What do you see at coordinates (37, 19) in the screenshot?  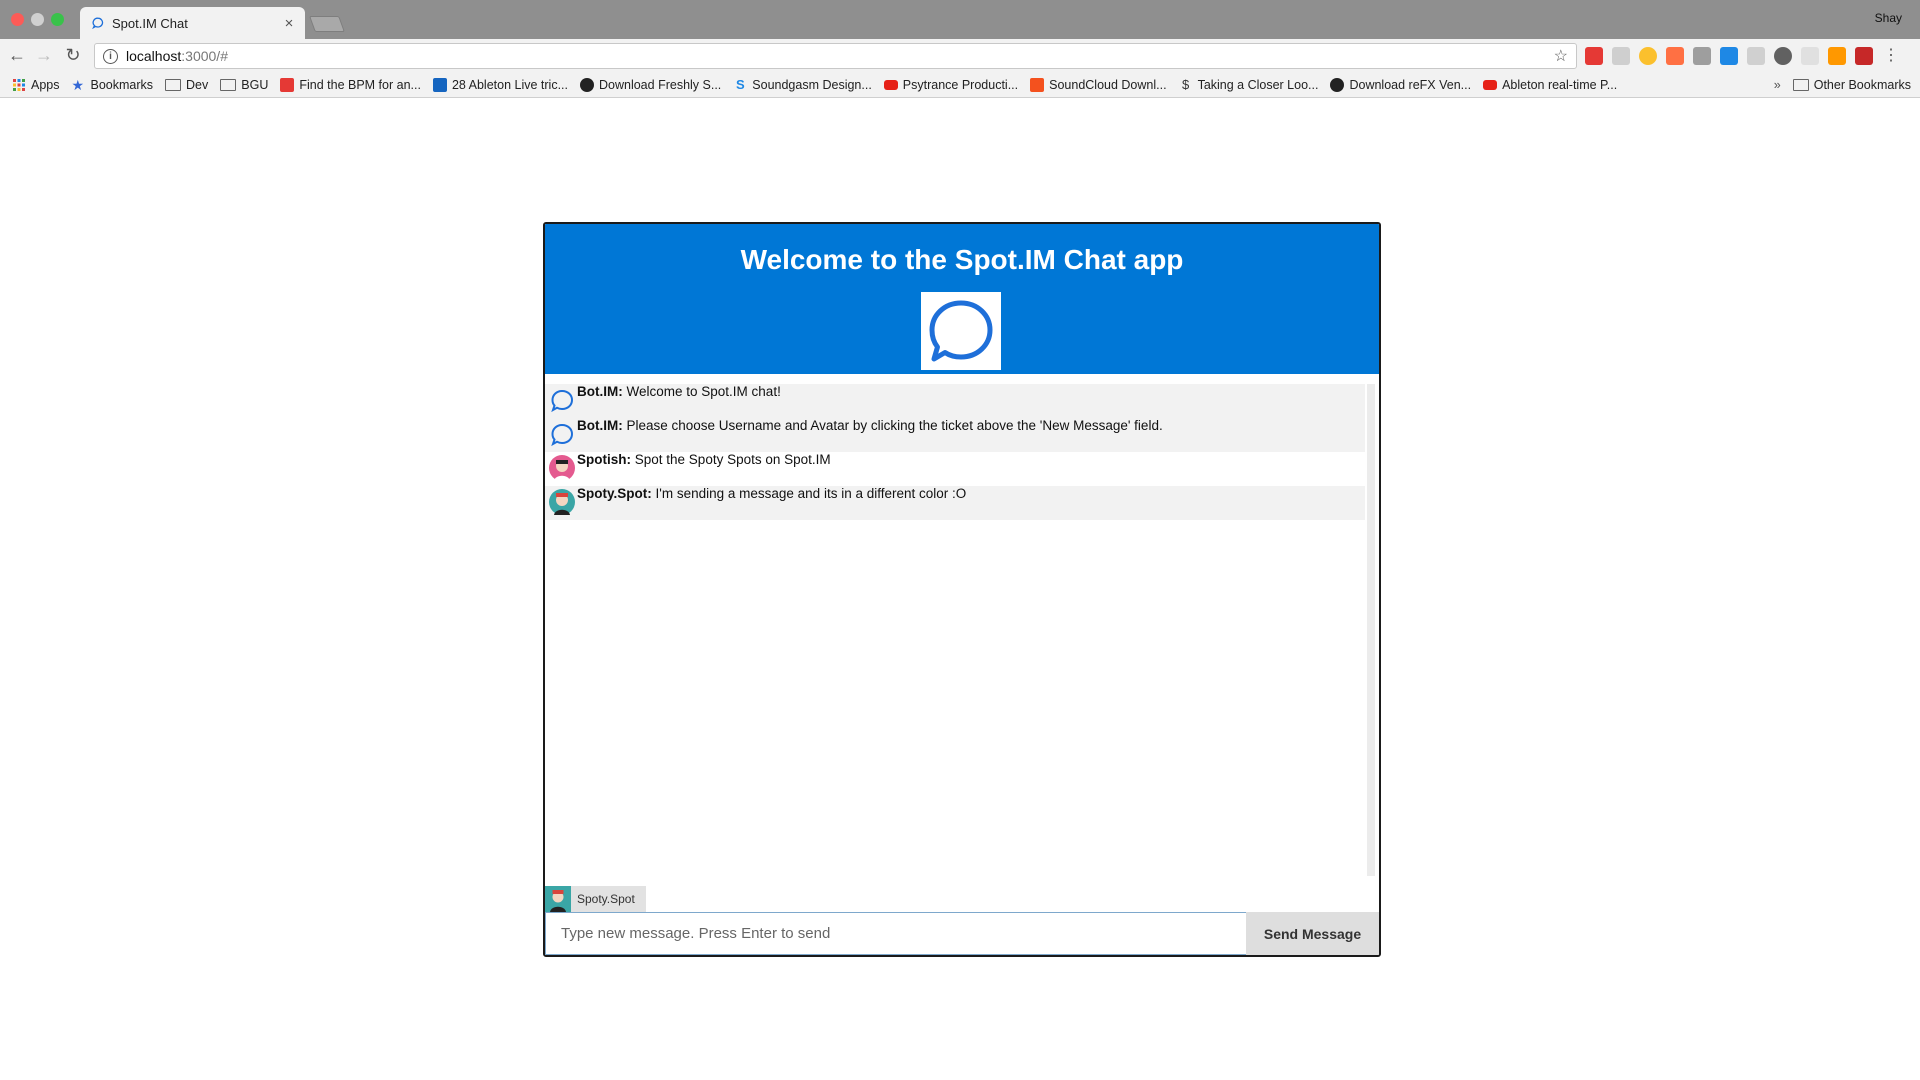 I see `minimize-window-button` at bounding box center [37, 19].